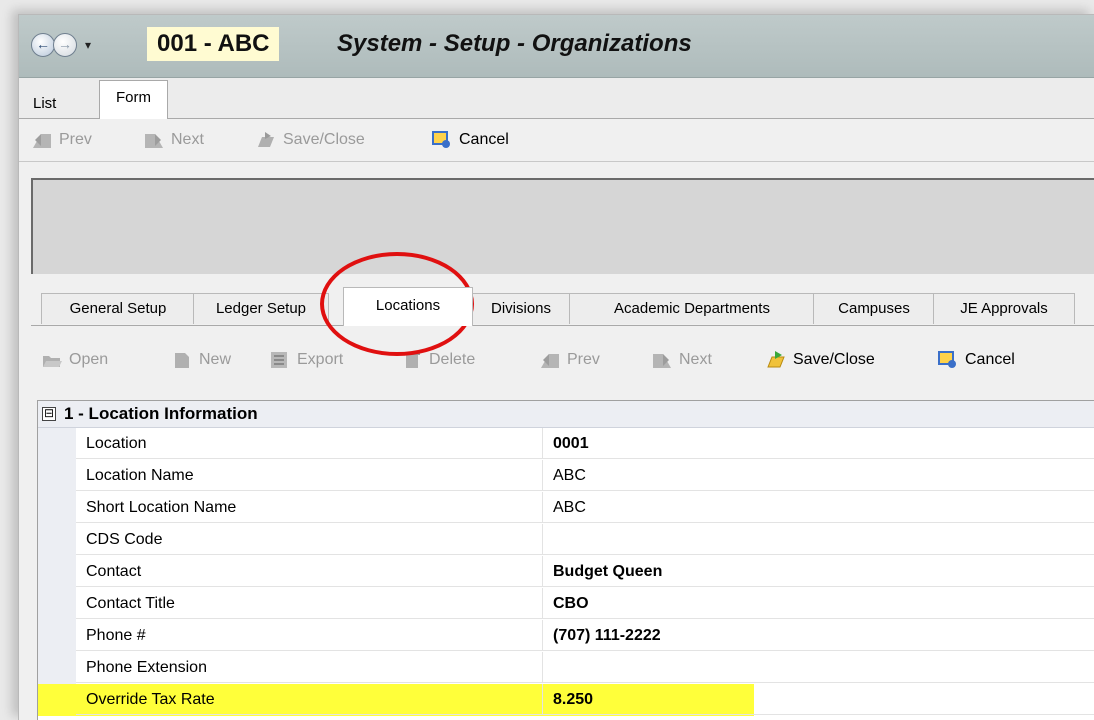 This screenshot has width=1094, height=720. I want to click on category-header: ⊟ 1 - Location Information, so click(566, 414).